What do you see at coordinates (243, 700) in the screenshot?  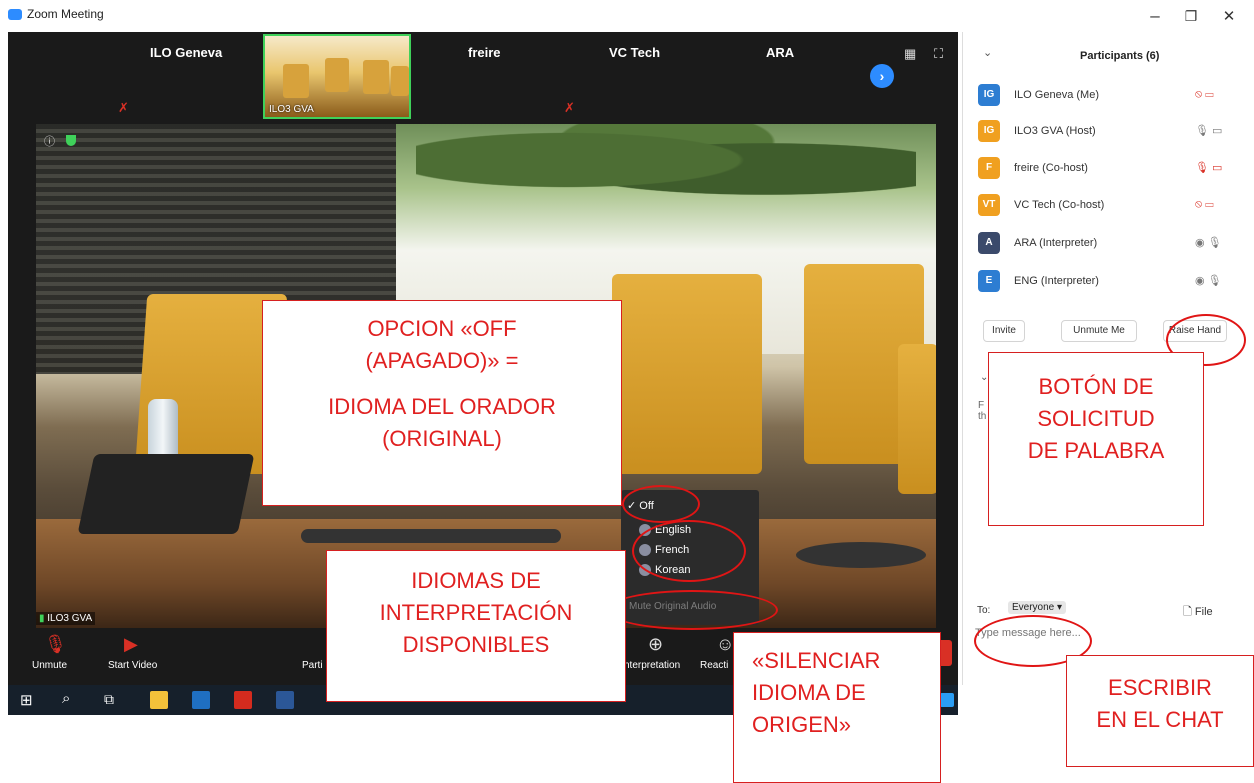 I see `pdf-reader-icon` at bounding box center [243, 700].